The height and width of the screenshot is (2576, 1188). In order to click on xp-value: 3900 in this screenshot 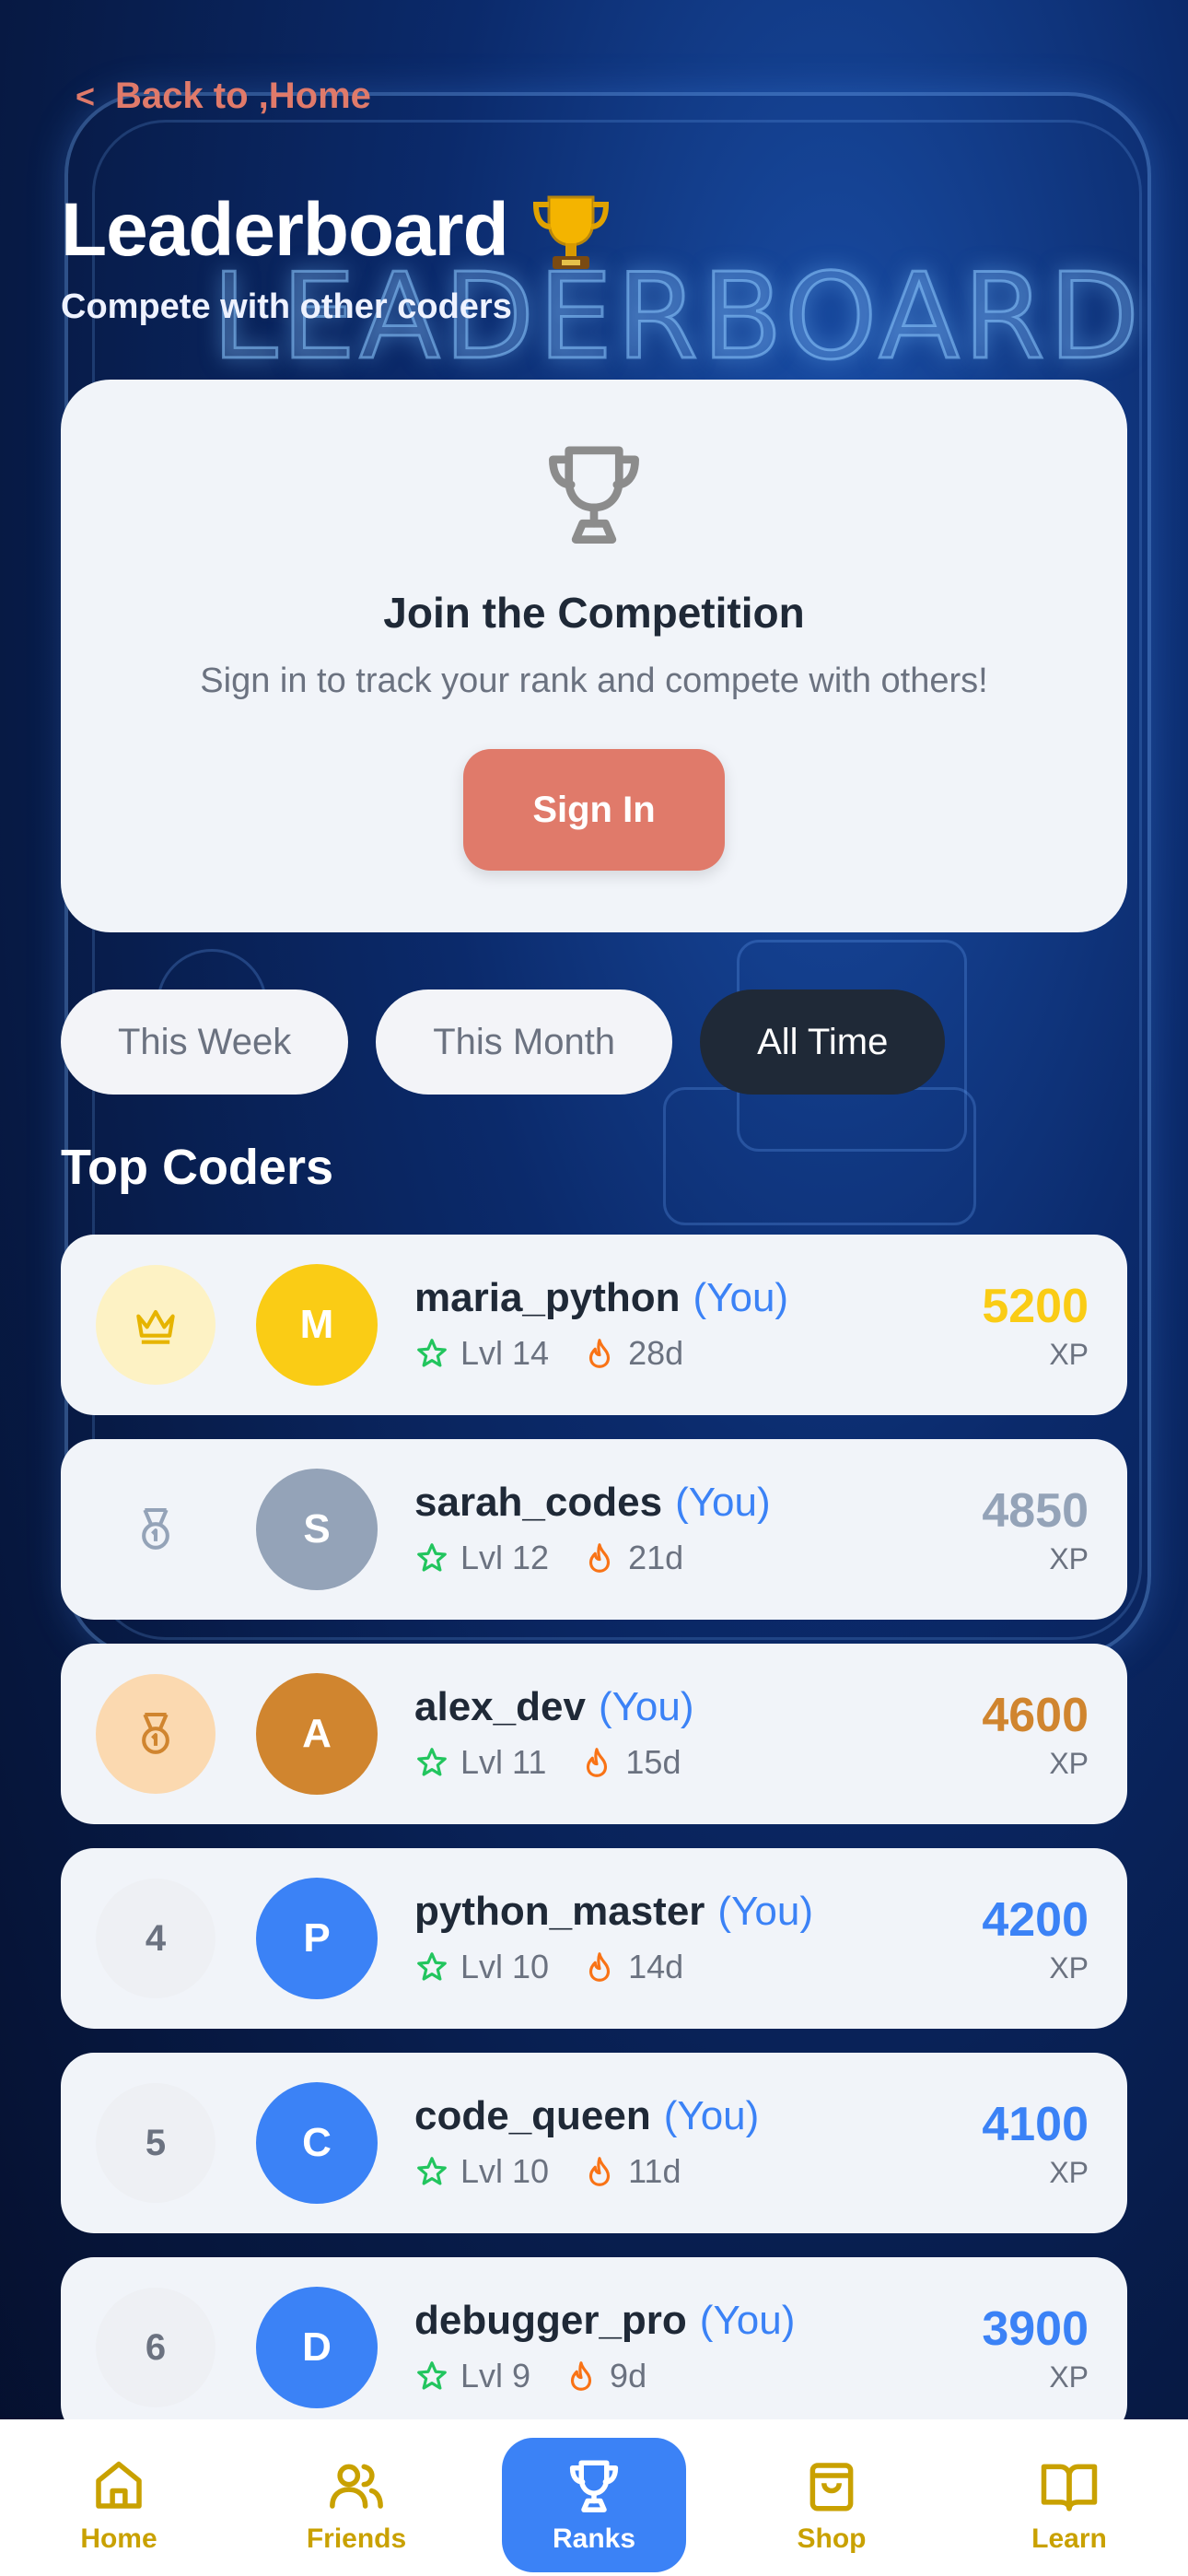, I will do `click(1035, 2329)`.